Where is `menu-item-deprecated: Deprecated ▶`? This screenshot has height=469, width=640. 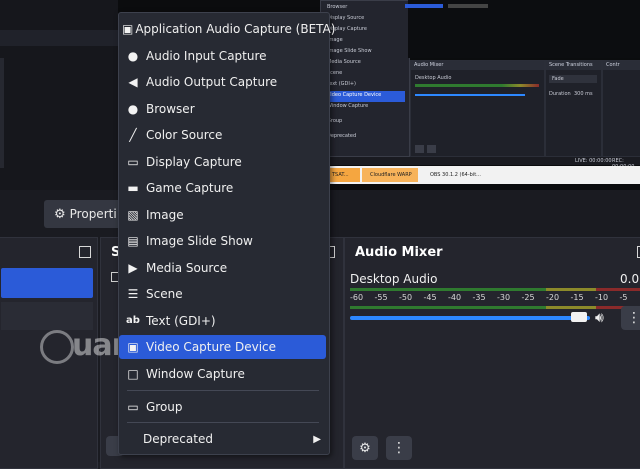 menu-item-deprecated: Deprecated ▶ is located at coordinates (223, 439).